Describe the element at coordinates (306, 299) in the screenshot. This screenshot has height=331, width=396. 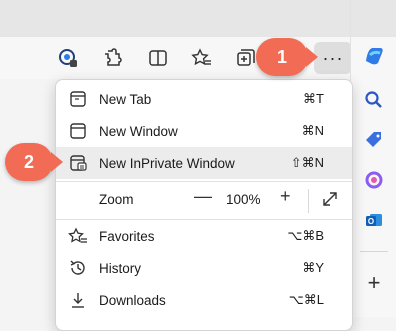
I see `menu-item-shortcut: ⌥⌘L` at that location.